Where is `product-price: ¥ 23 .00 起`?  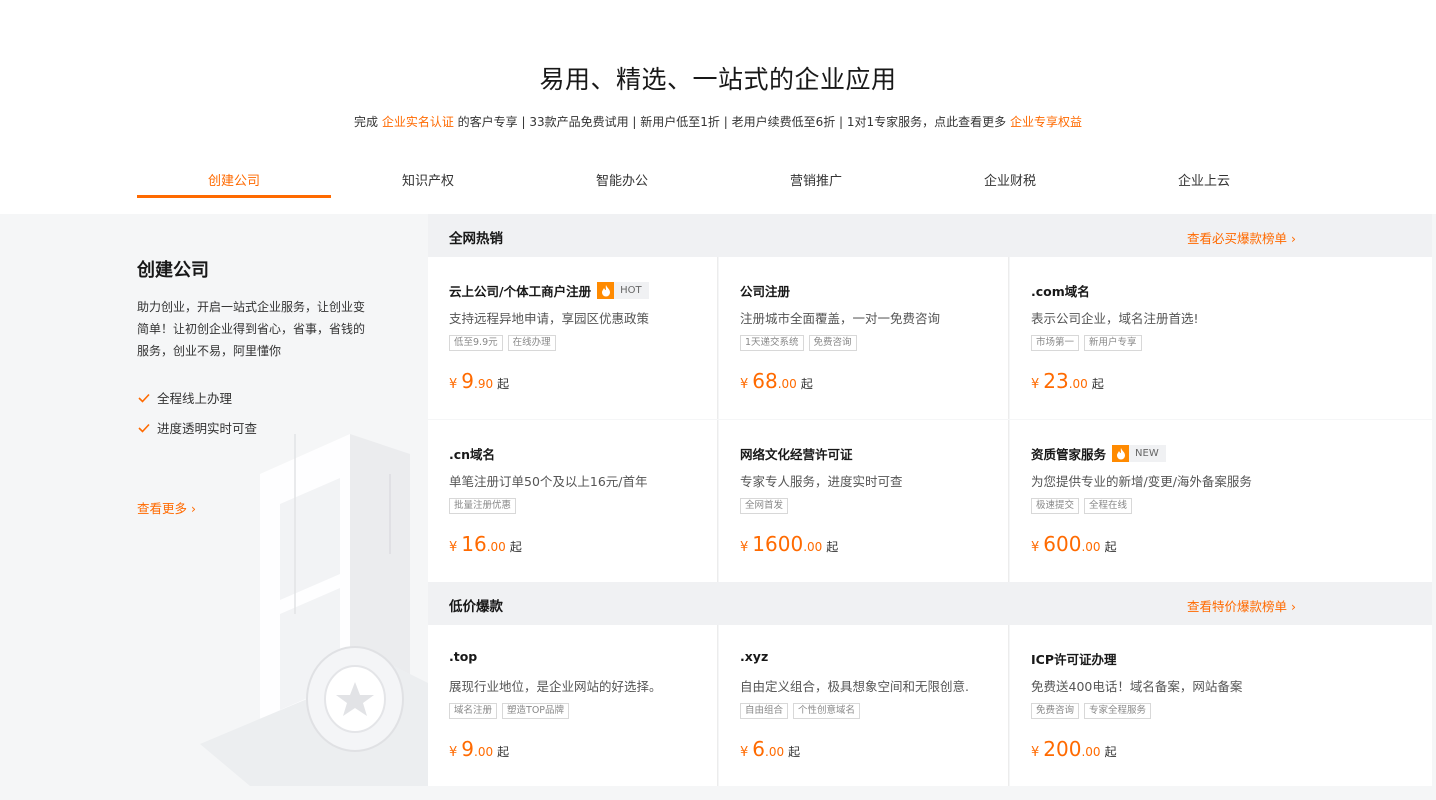 product-price: ¥ 23 .00 起 is located at coordinates (1067, 381).